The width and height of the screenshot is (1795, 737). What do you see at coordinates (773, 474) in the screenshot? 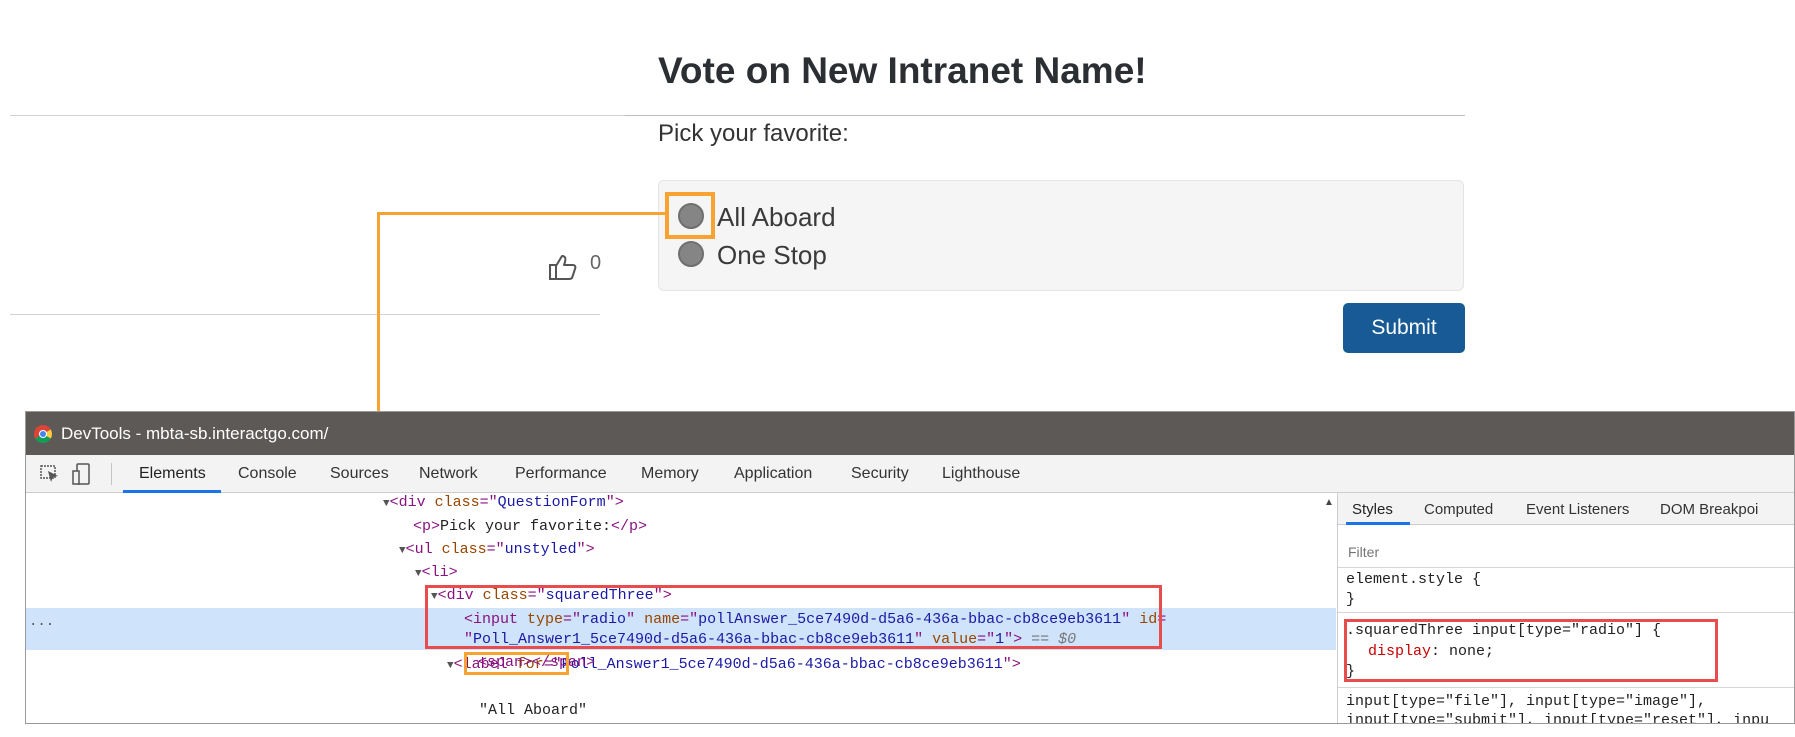
I see `tab-application: Application` at bounding box center [773, 474].